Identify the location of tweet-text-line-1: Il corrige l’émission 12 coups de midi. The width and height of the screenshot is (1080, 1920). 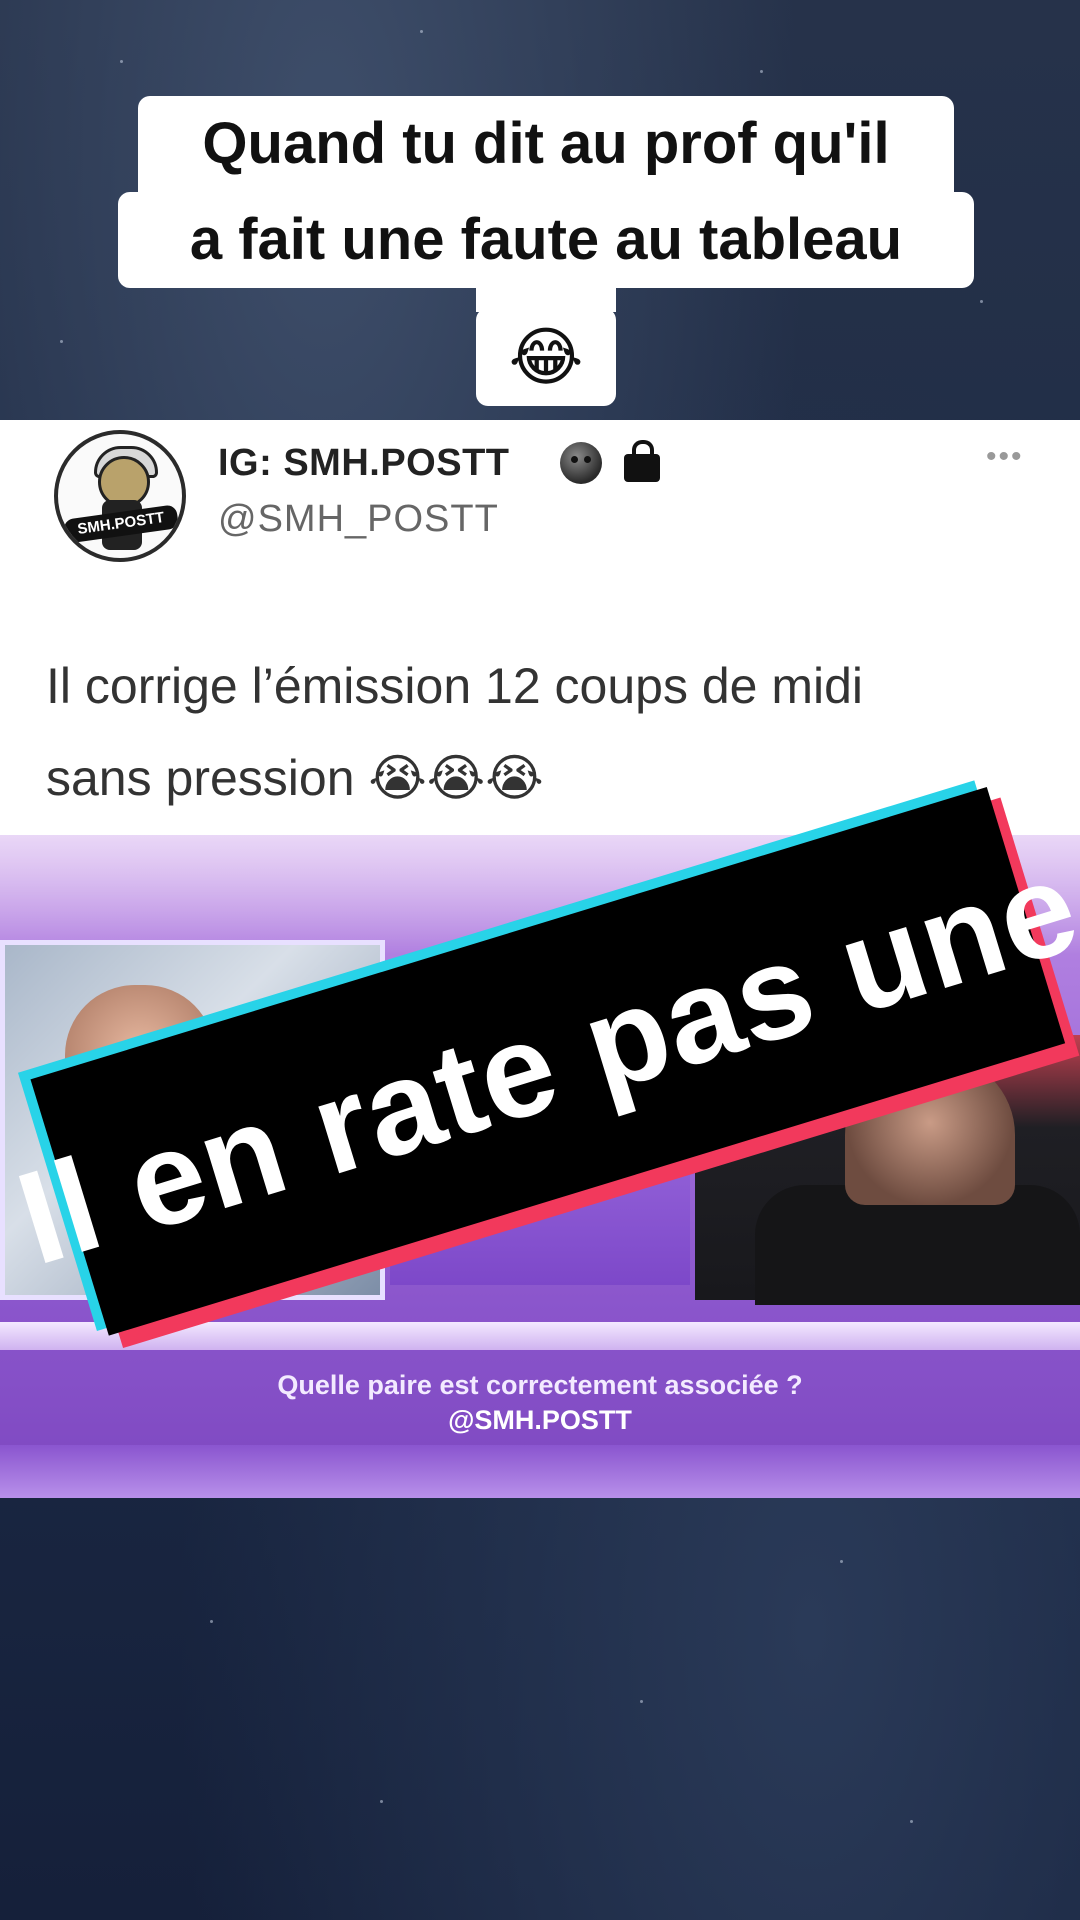
(455, 686).